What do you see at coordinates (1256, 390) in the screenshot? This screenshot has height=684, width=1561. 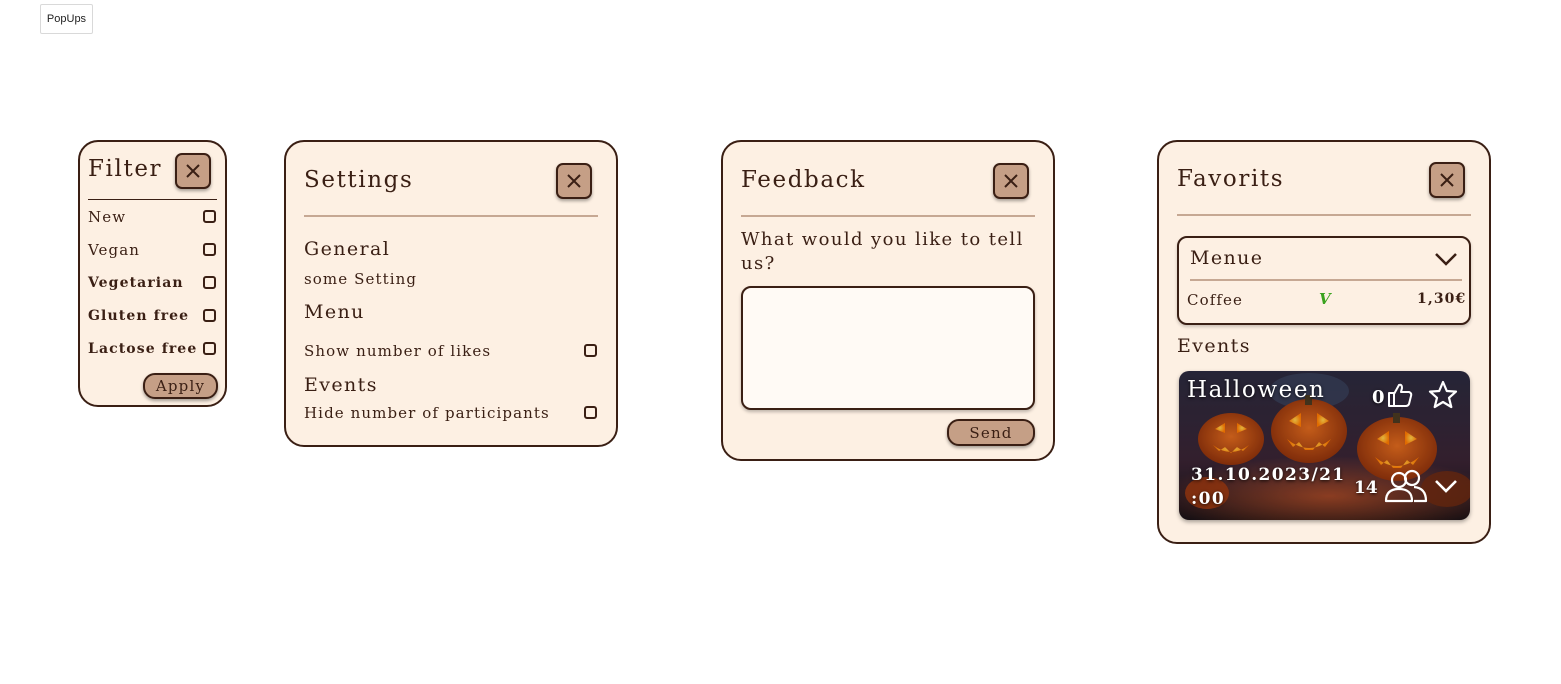 I see `event-name: Halloween` at bounding box center [1256, 390].